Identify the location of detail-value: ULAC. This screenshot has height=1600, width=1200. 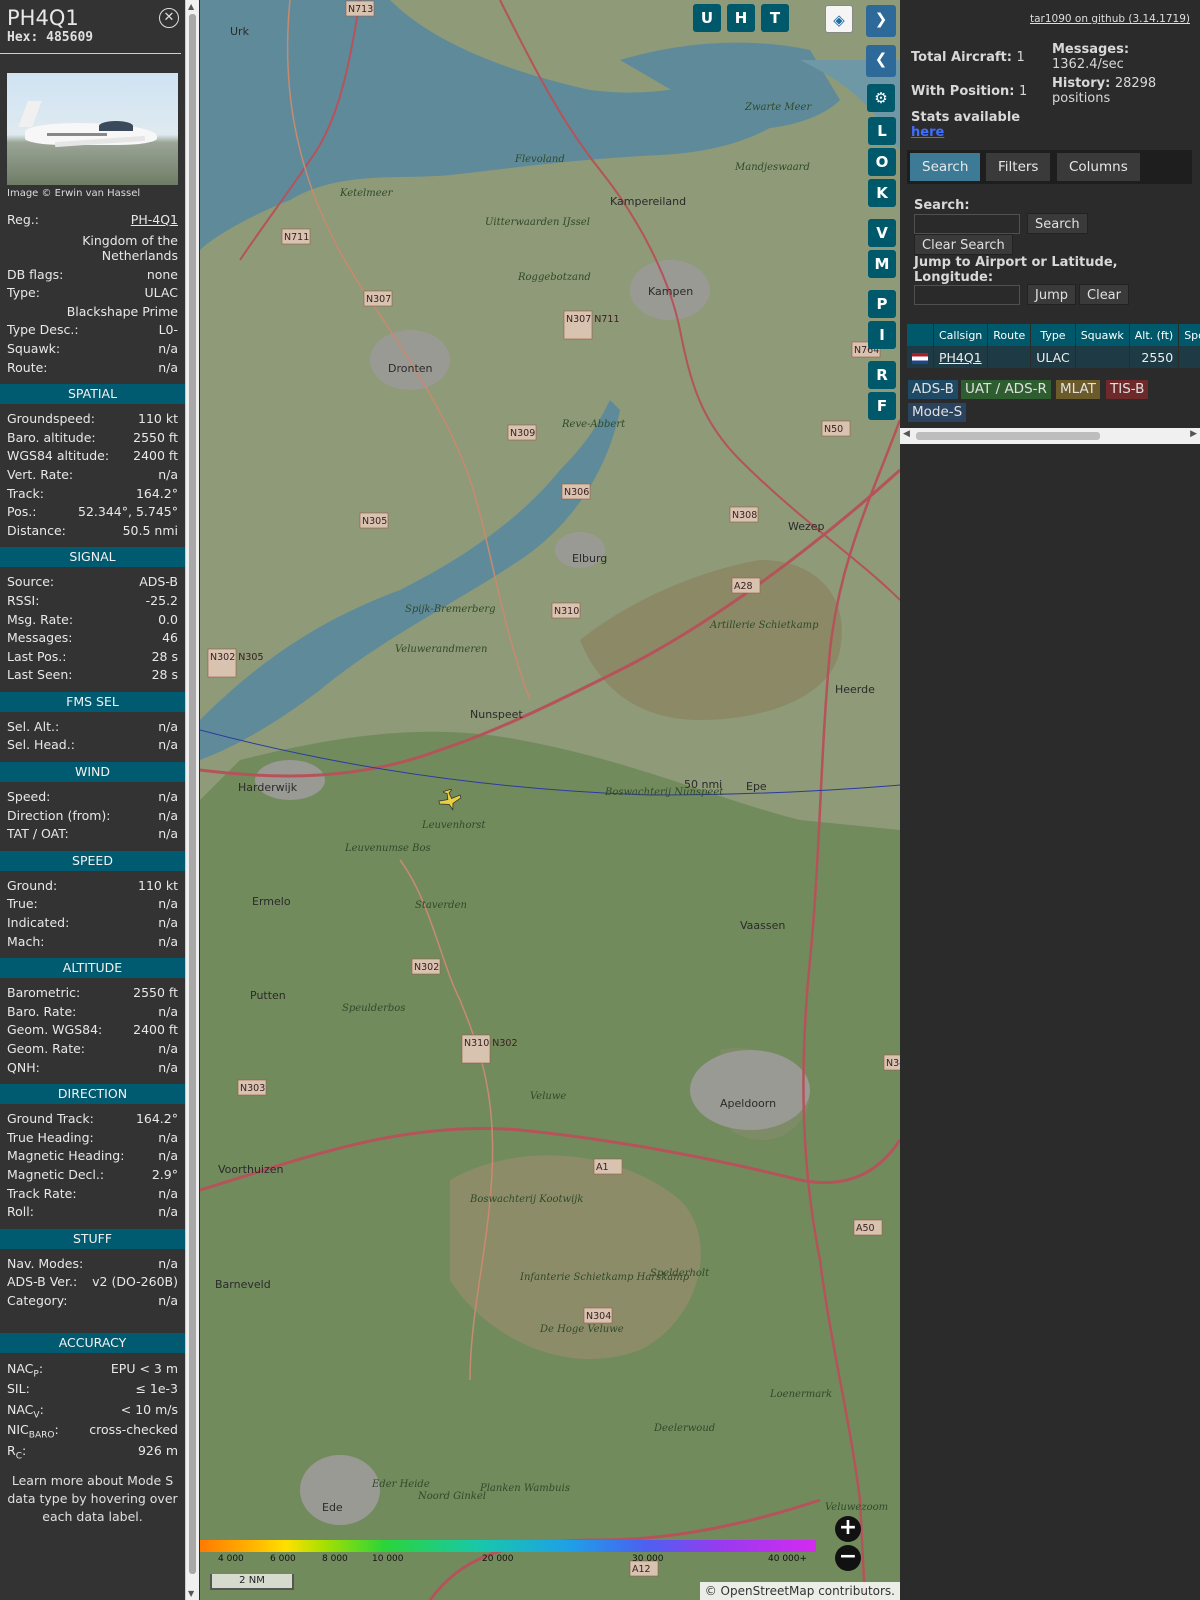
(161, 293).